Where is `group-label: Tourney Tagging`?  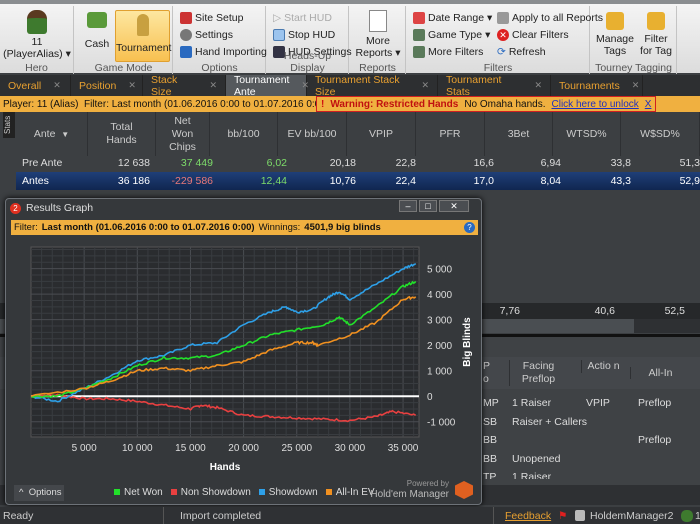 group-label: Tourney Tagging is located at coordinates (633, 68).